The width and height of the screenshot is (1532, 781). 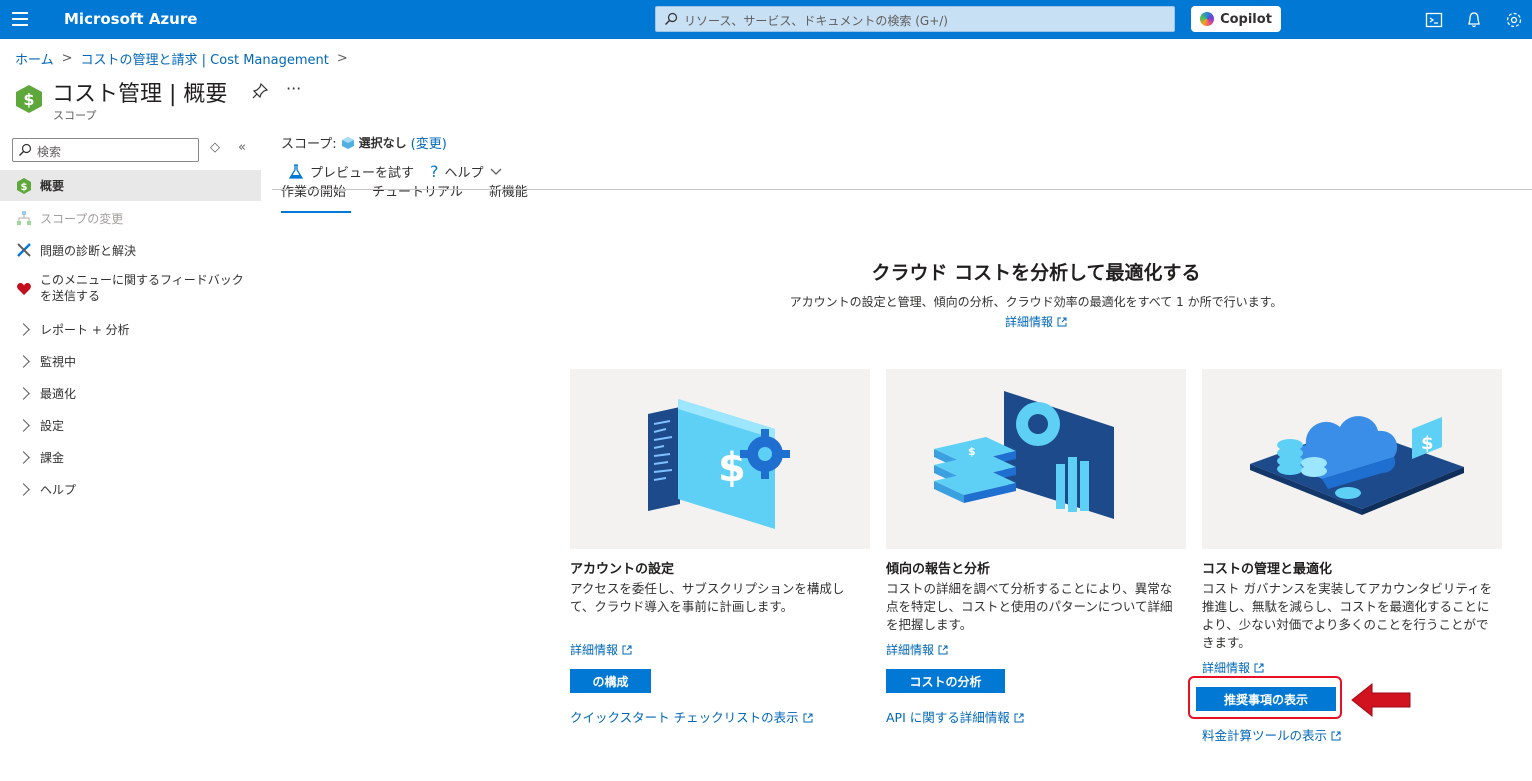 I want to click on card-title: 傾向の報告と分析, so click(x=938, y=569).